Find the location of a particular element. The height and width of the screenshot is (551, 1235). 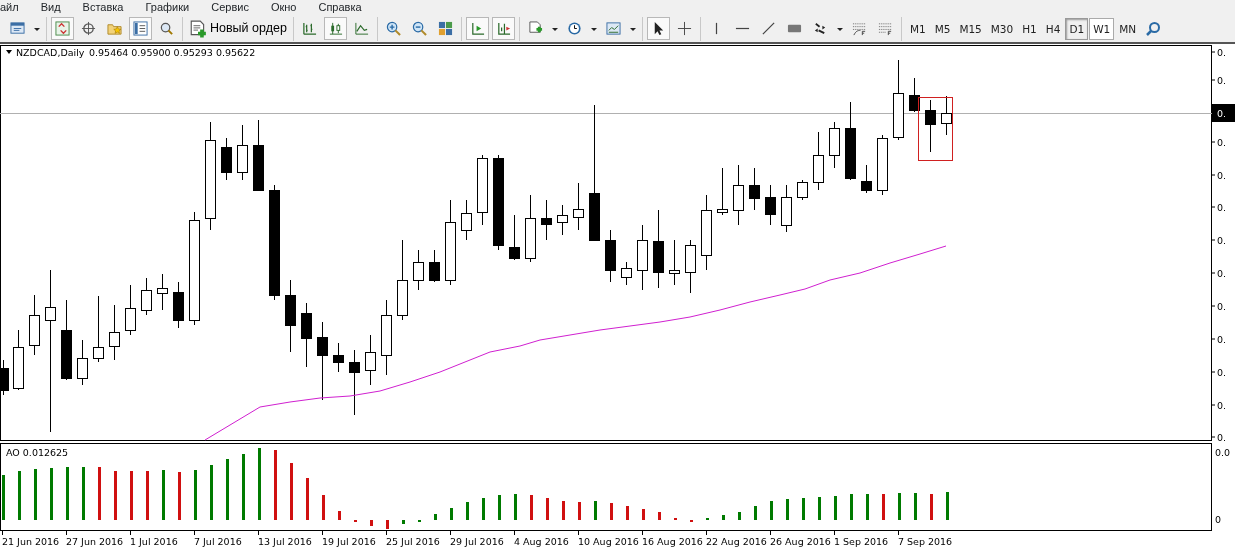

autoscroll-icon is located at coordinates (503, 28).